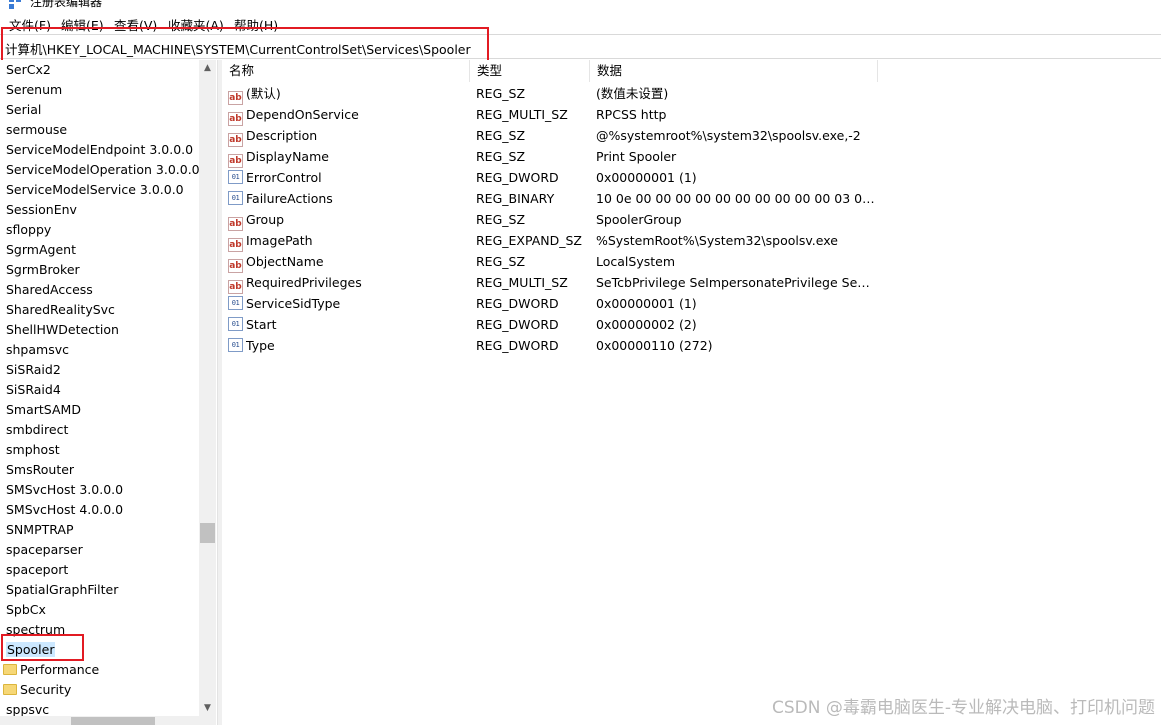  I want to click on value-name: DependOnService, so click(302, 114).